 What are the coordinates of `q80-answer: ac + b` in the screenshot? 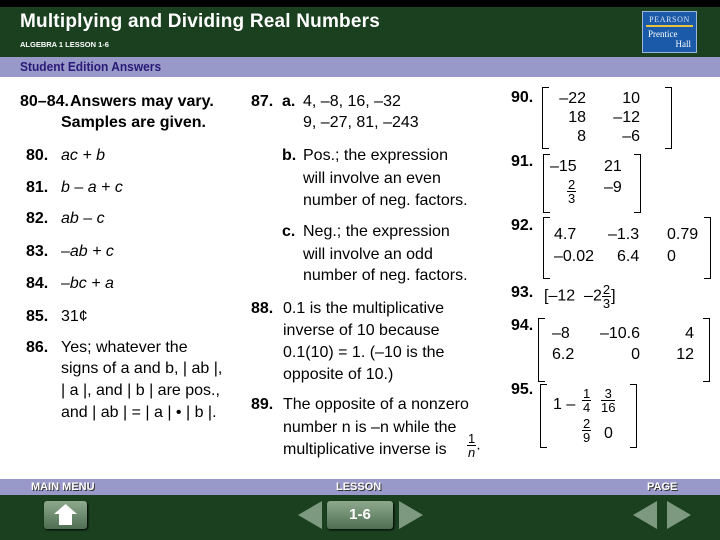 It's located at (83, 155).